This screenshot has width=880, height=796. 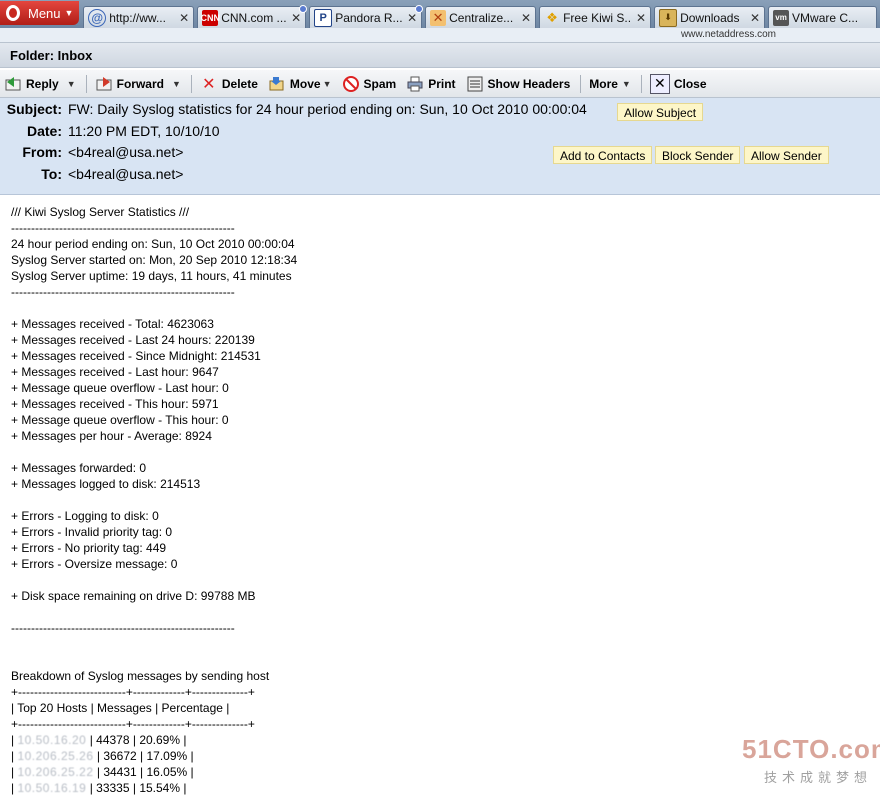 I want to click on printer-icon, so click(x=415, y=84).